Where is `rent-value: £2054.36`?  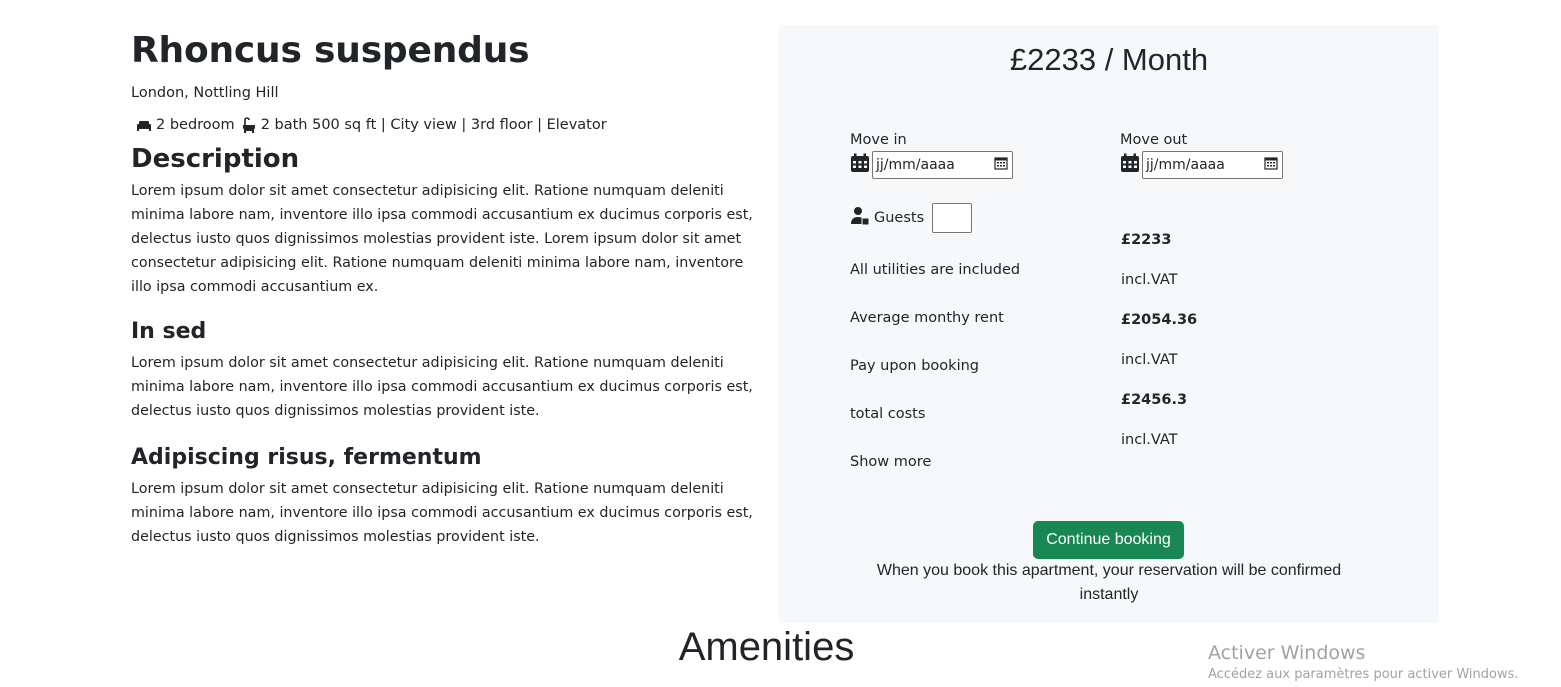
rent-value: £2054.36 is located at coordinates (1159, 320).